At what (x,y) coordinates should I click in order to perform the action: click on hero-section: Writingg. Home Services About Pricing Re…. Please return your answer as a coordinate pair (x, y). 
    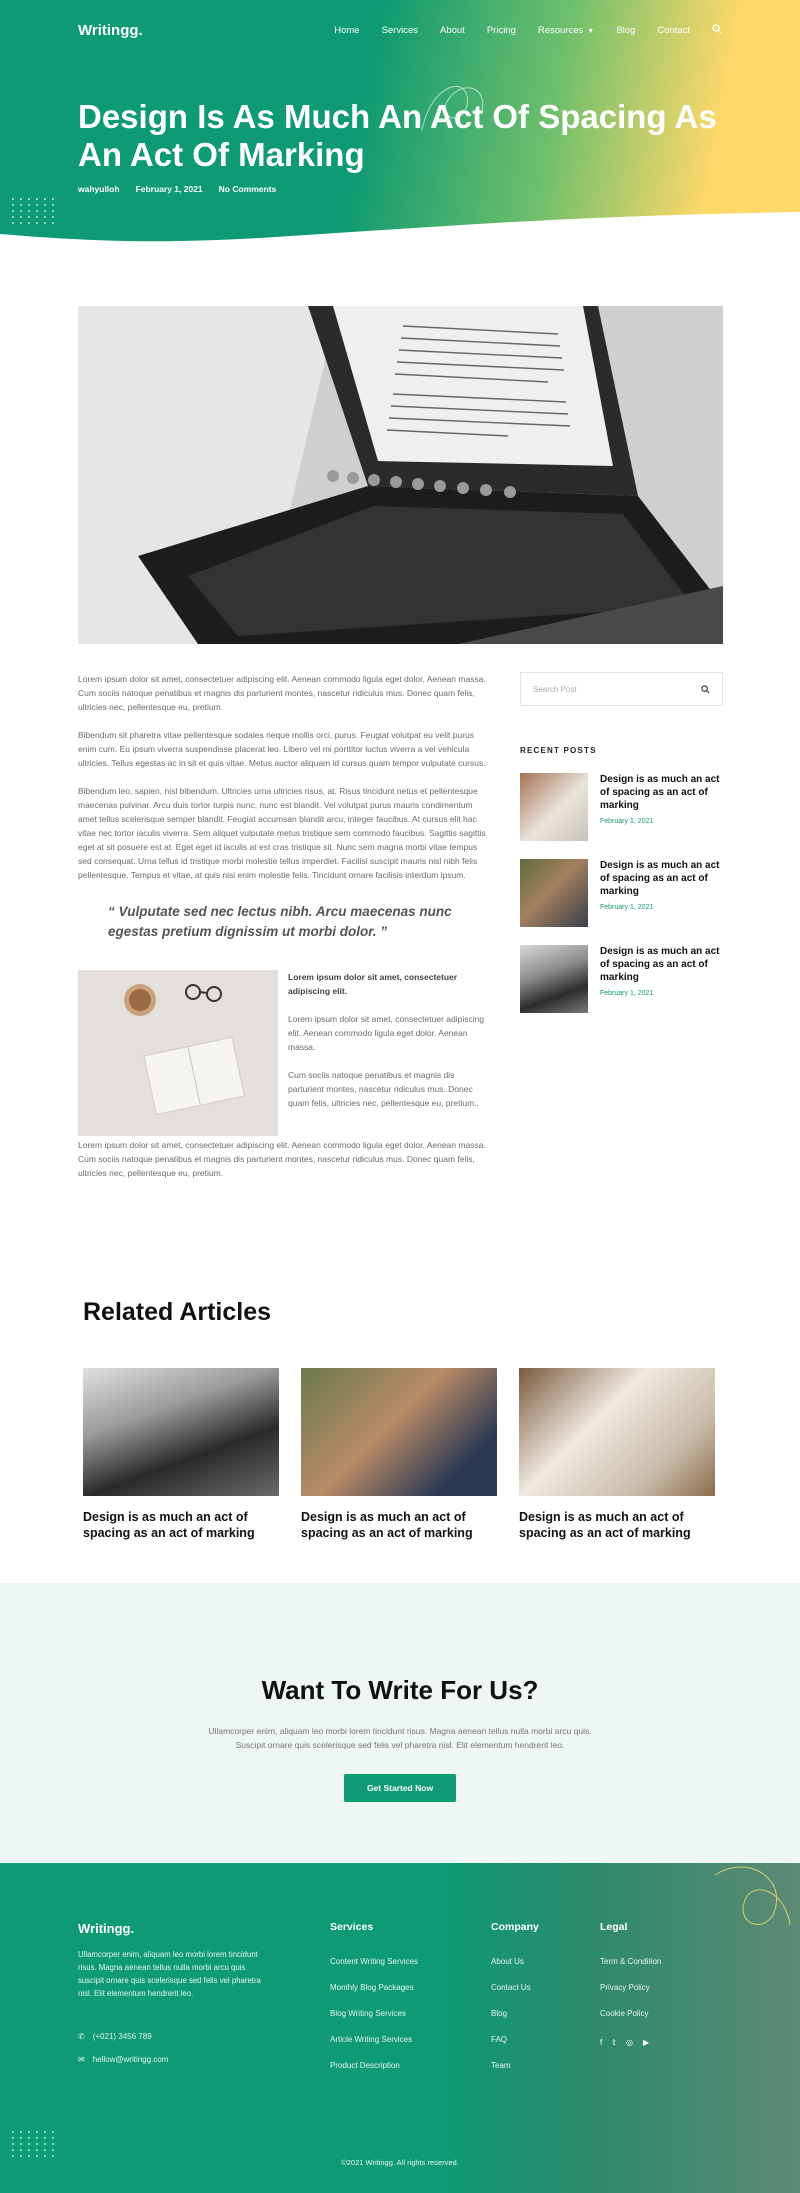
    Looking at the image, I should click on (400, 125).